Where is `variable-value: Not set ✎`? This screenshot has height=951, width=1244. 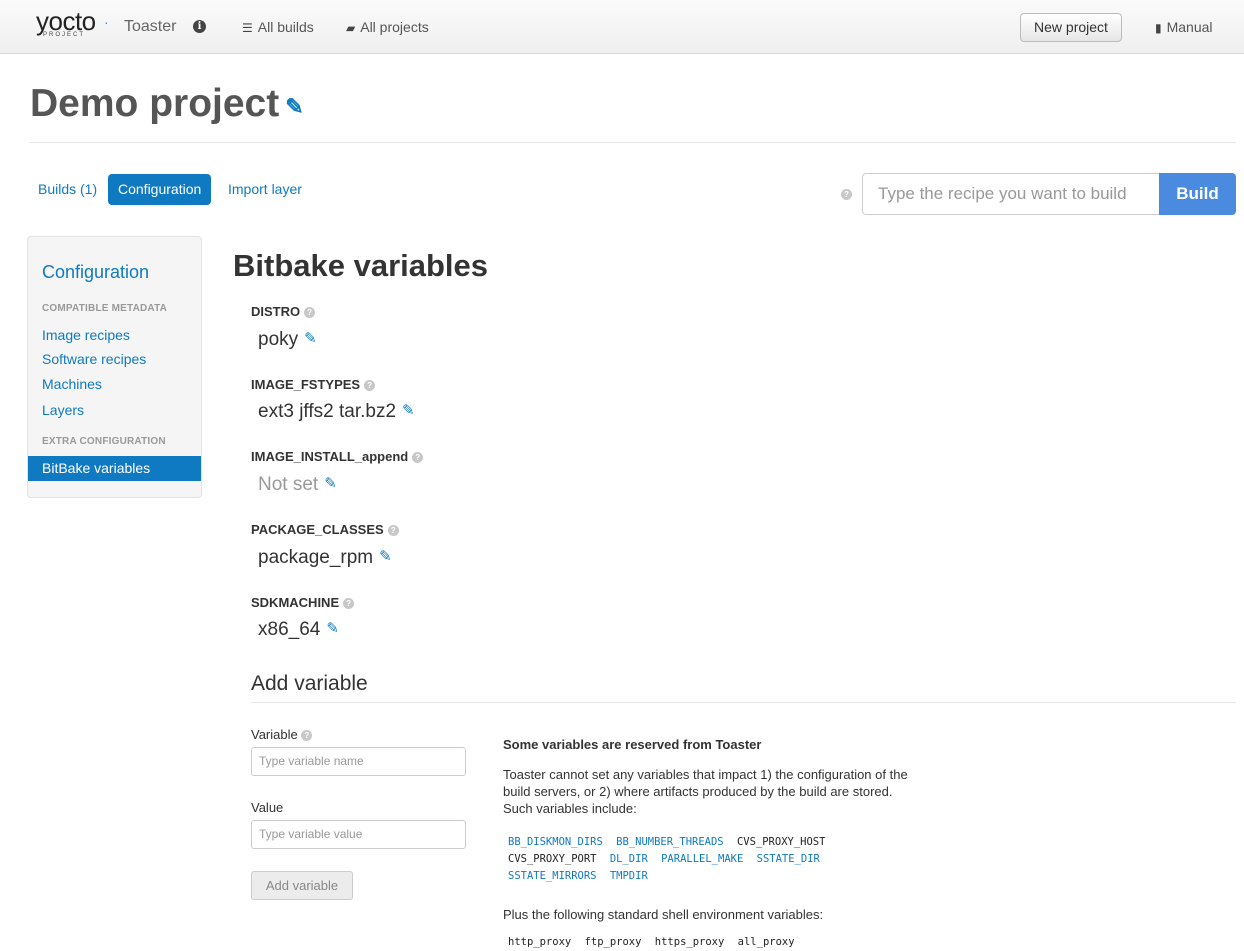 variable-value: Not set ✎ is located at coordinates (297, 485).